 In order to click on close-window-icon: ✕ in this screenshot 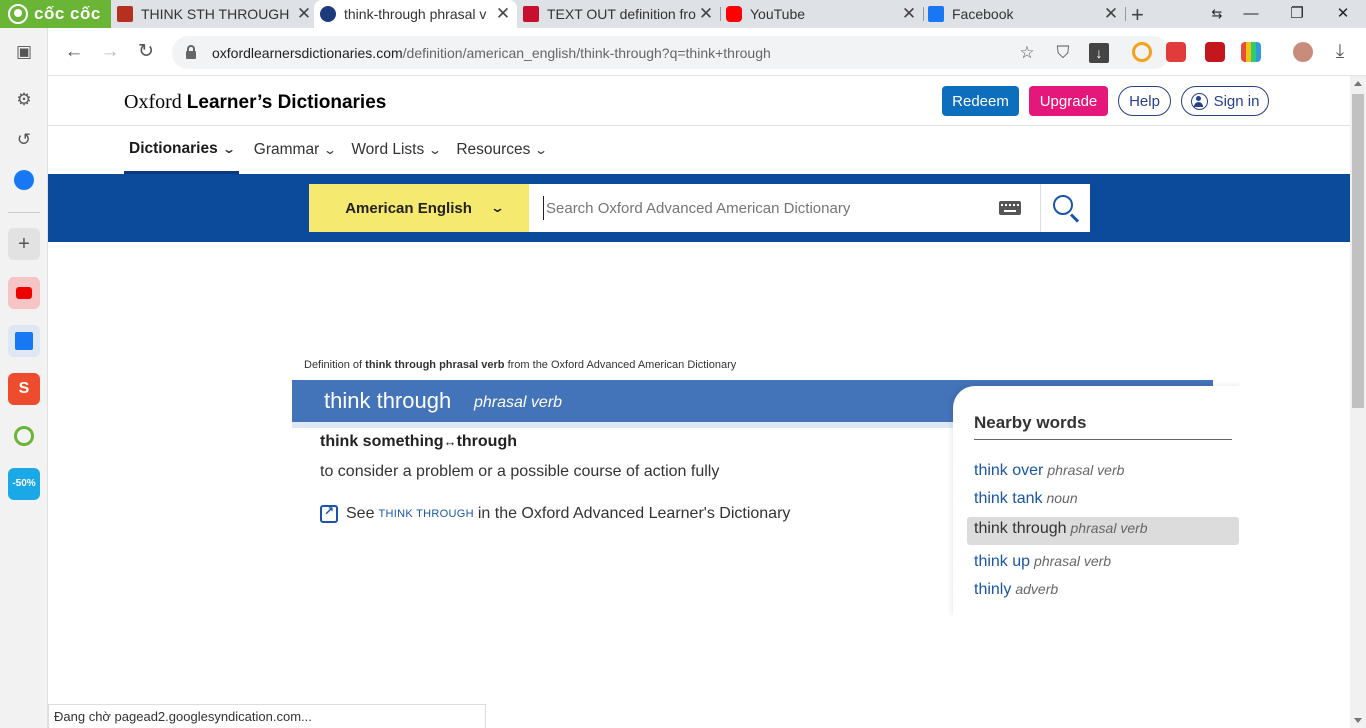, I will do `click(1343, 14)`.